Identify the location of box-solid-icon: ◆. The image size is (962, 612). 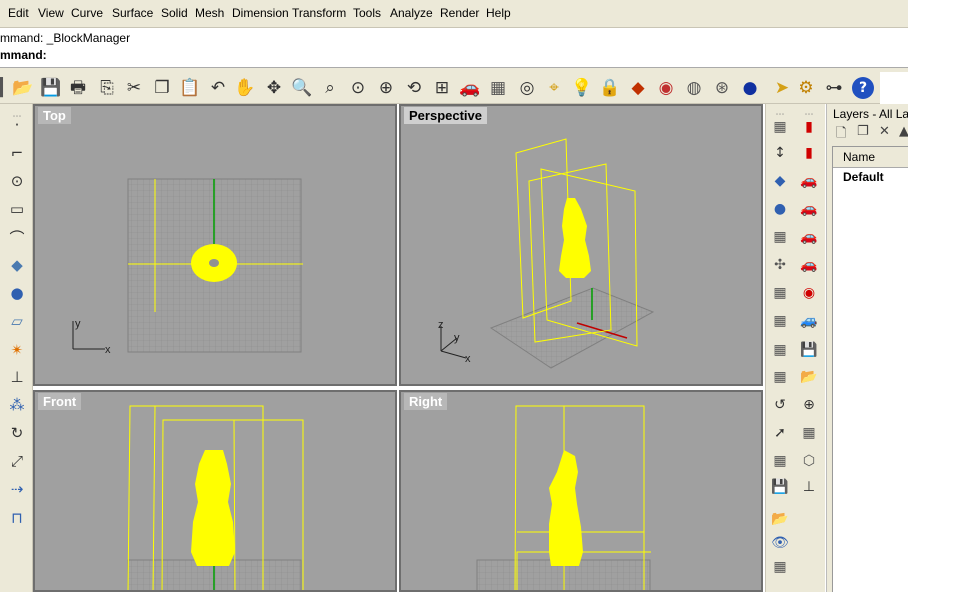
(780, 181).